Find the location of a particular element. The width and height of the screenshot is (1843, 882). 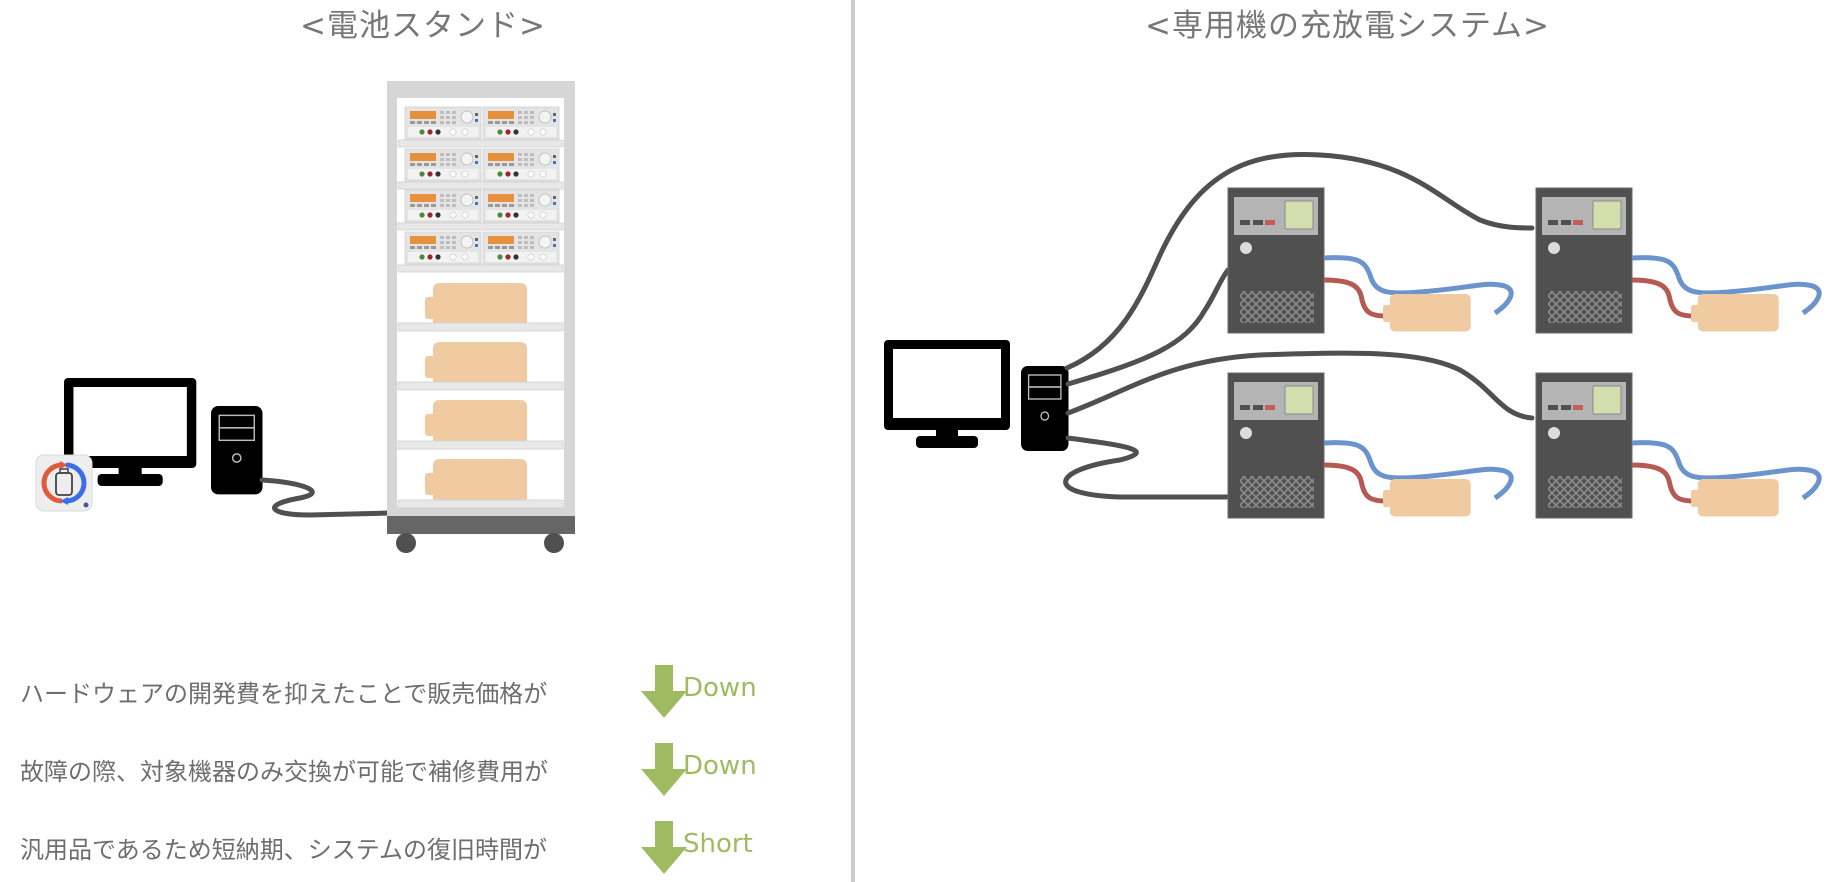

benefit-text: ハードウェアの開発費を抑えたことで販売価格が is located at coordinates (284, 694).